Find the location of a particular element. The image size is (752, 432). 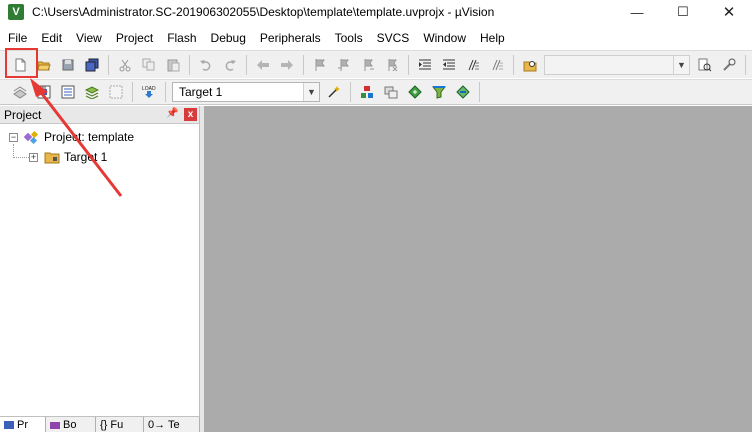

translate-icon is located at coordinates (20, 92).